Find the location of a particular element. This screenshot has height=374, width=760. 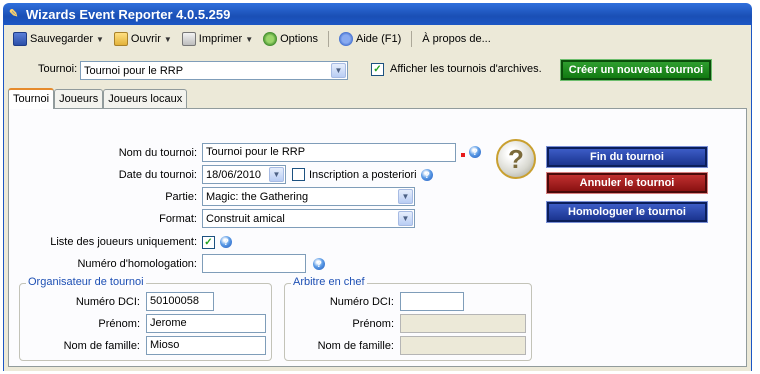

organizer-first-name-label: Prénom: is located at coordinates (119, 324).